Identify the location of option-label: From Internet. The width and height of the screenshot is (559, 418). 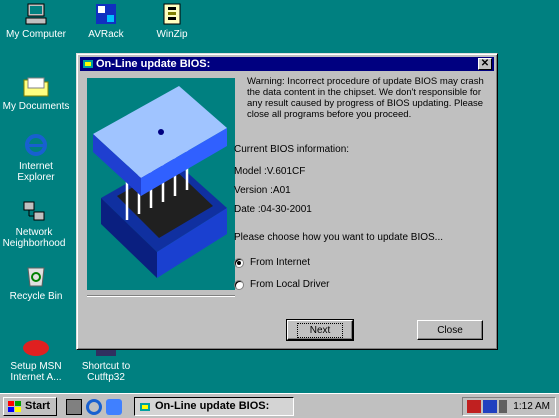
(280, 262).